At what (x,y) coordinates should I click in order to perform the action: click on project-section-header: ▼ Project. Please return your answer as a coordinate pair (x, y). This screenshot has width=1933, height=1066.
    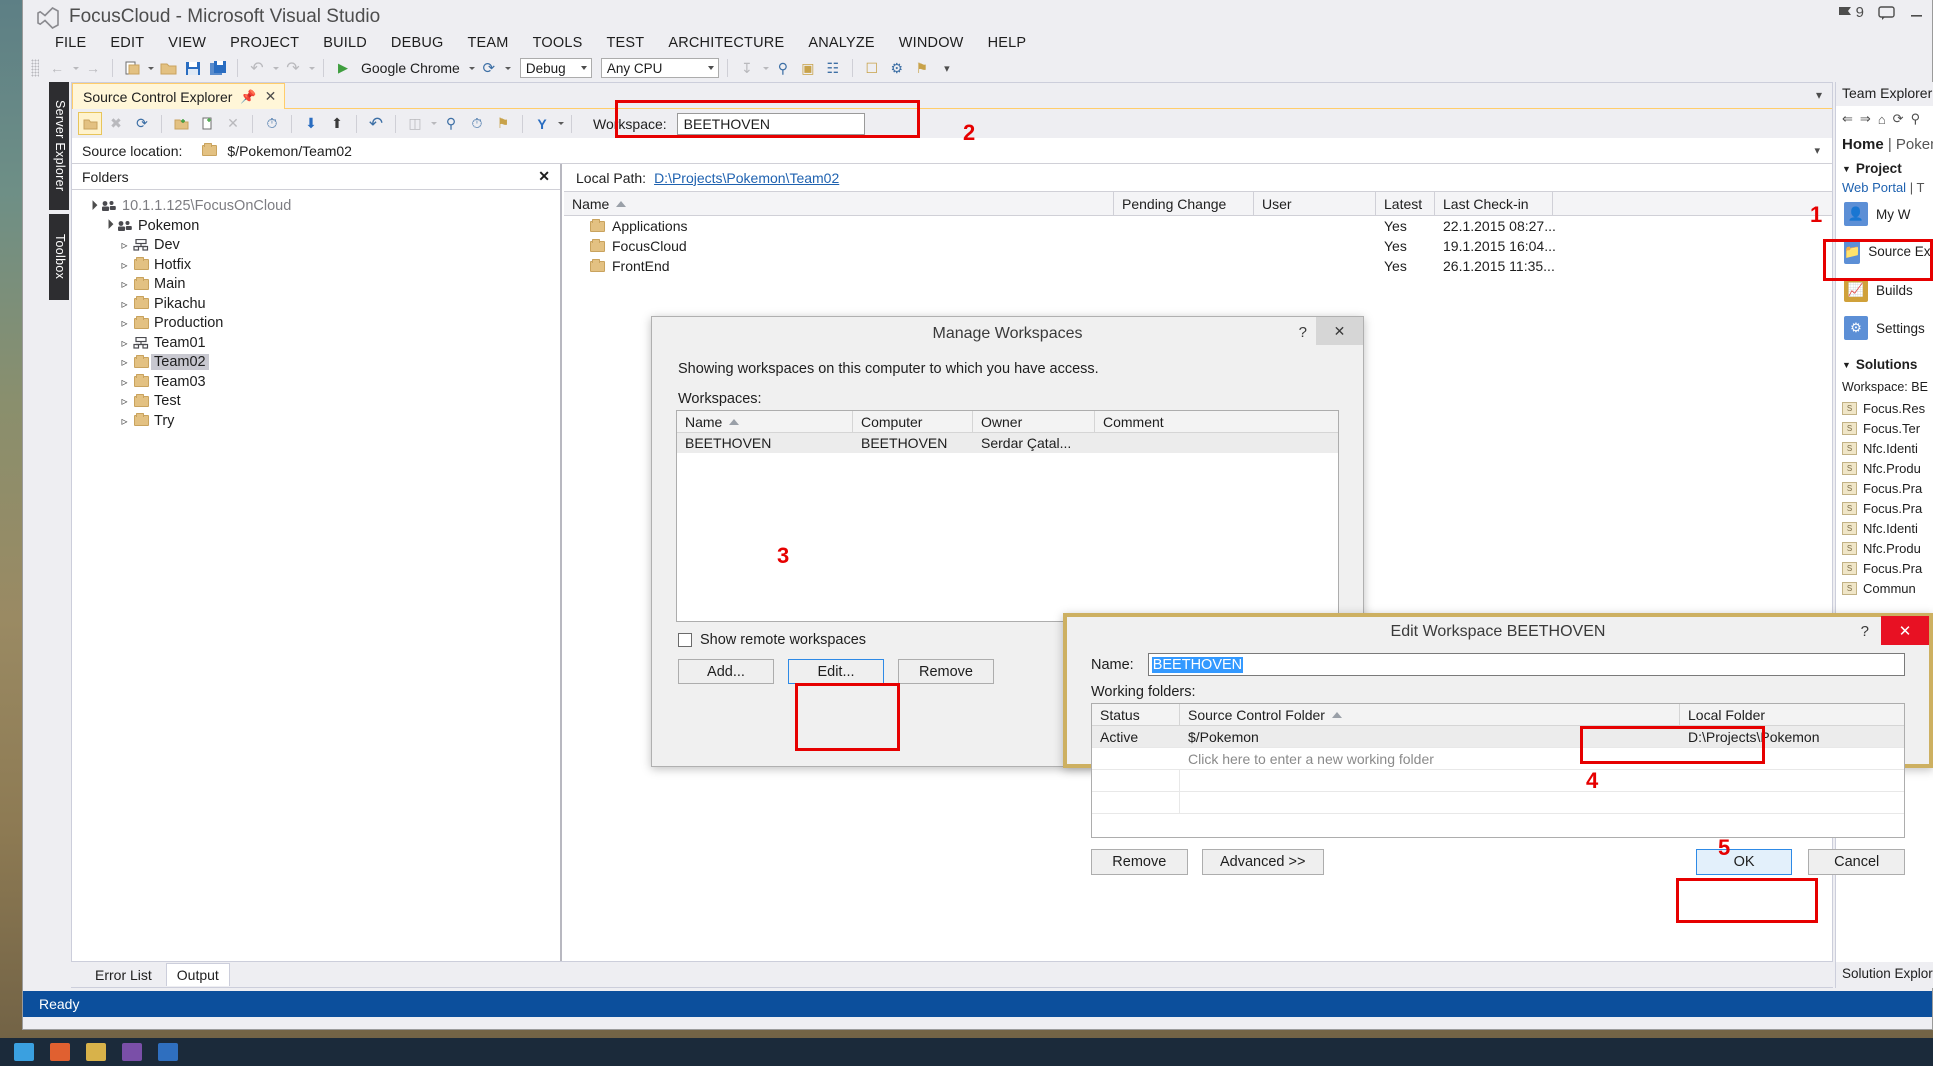
    Looking at the image, I should click on (1884, 168).